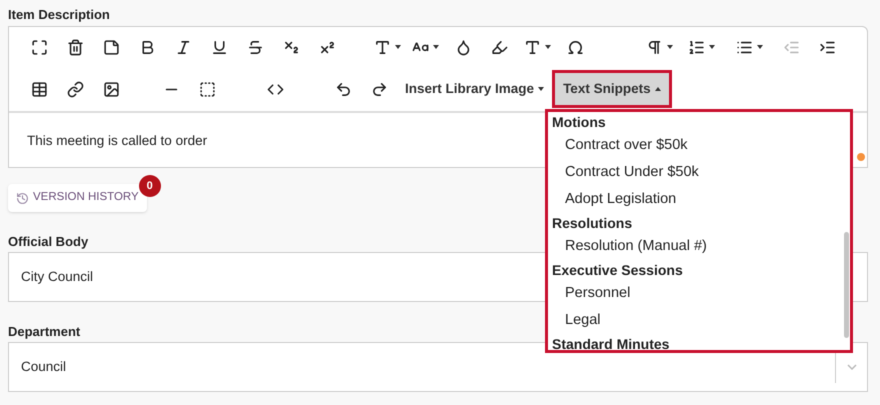 This screenshot has width=880, height=405. Describe the element at coordinates (699, 145) in the screenshot. I see `menu-item: Contract over $50k` at that location.